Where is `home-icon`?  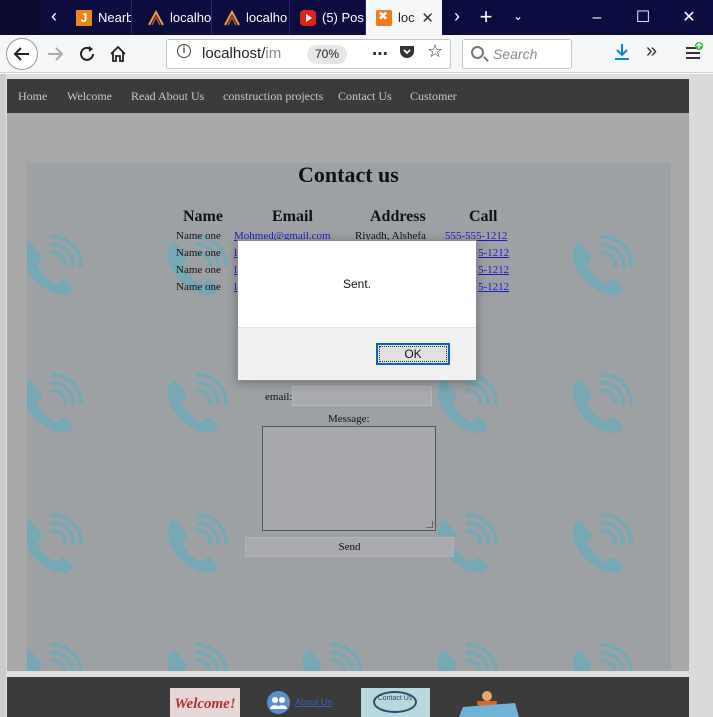 home-icon is located at coordinates (118, 53).